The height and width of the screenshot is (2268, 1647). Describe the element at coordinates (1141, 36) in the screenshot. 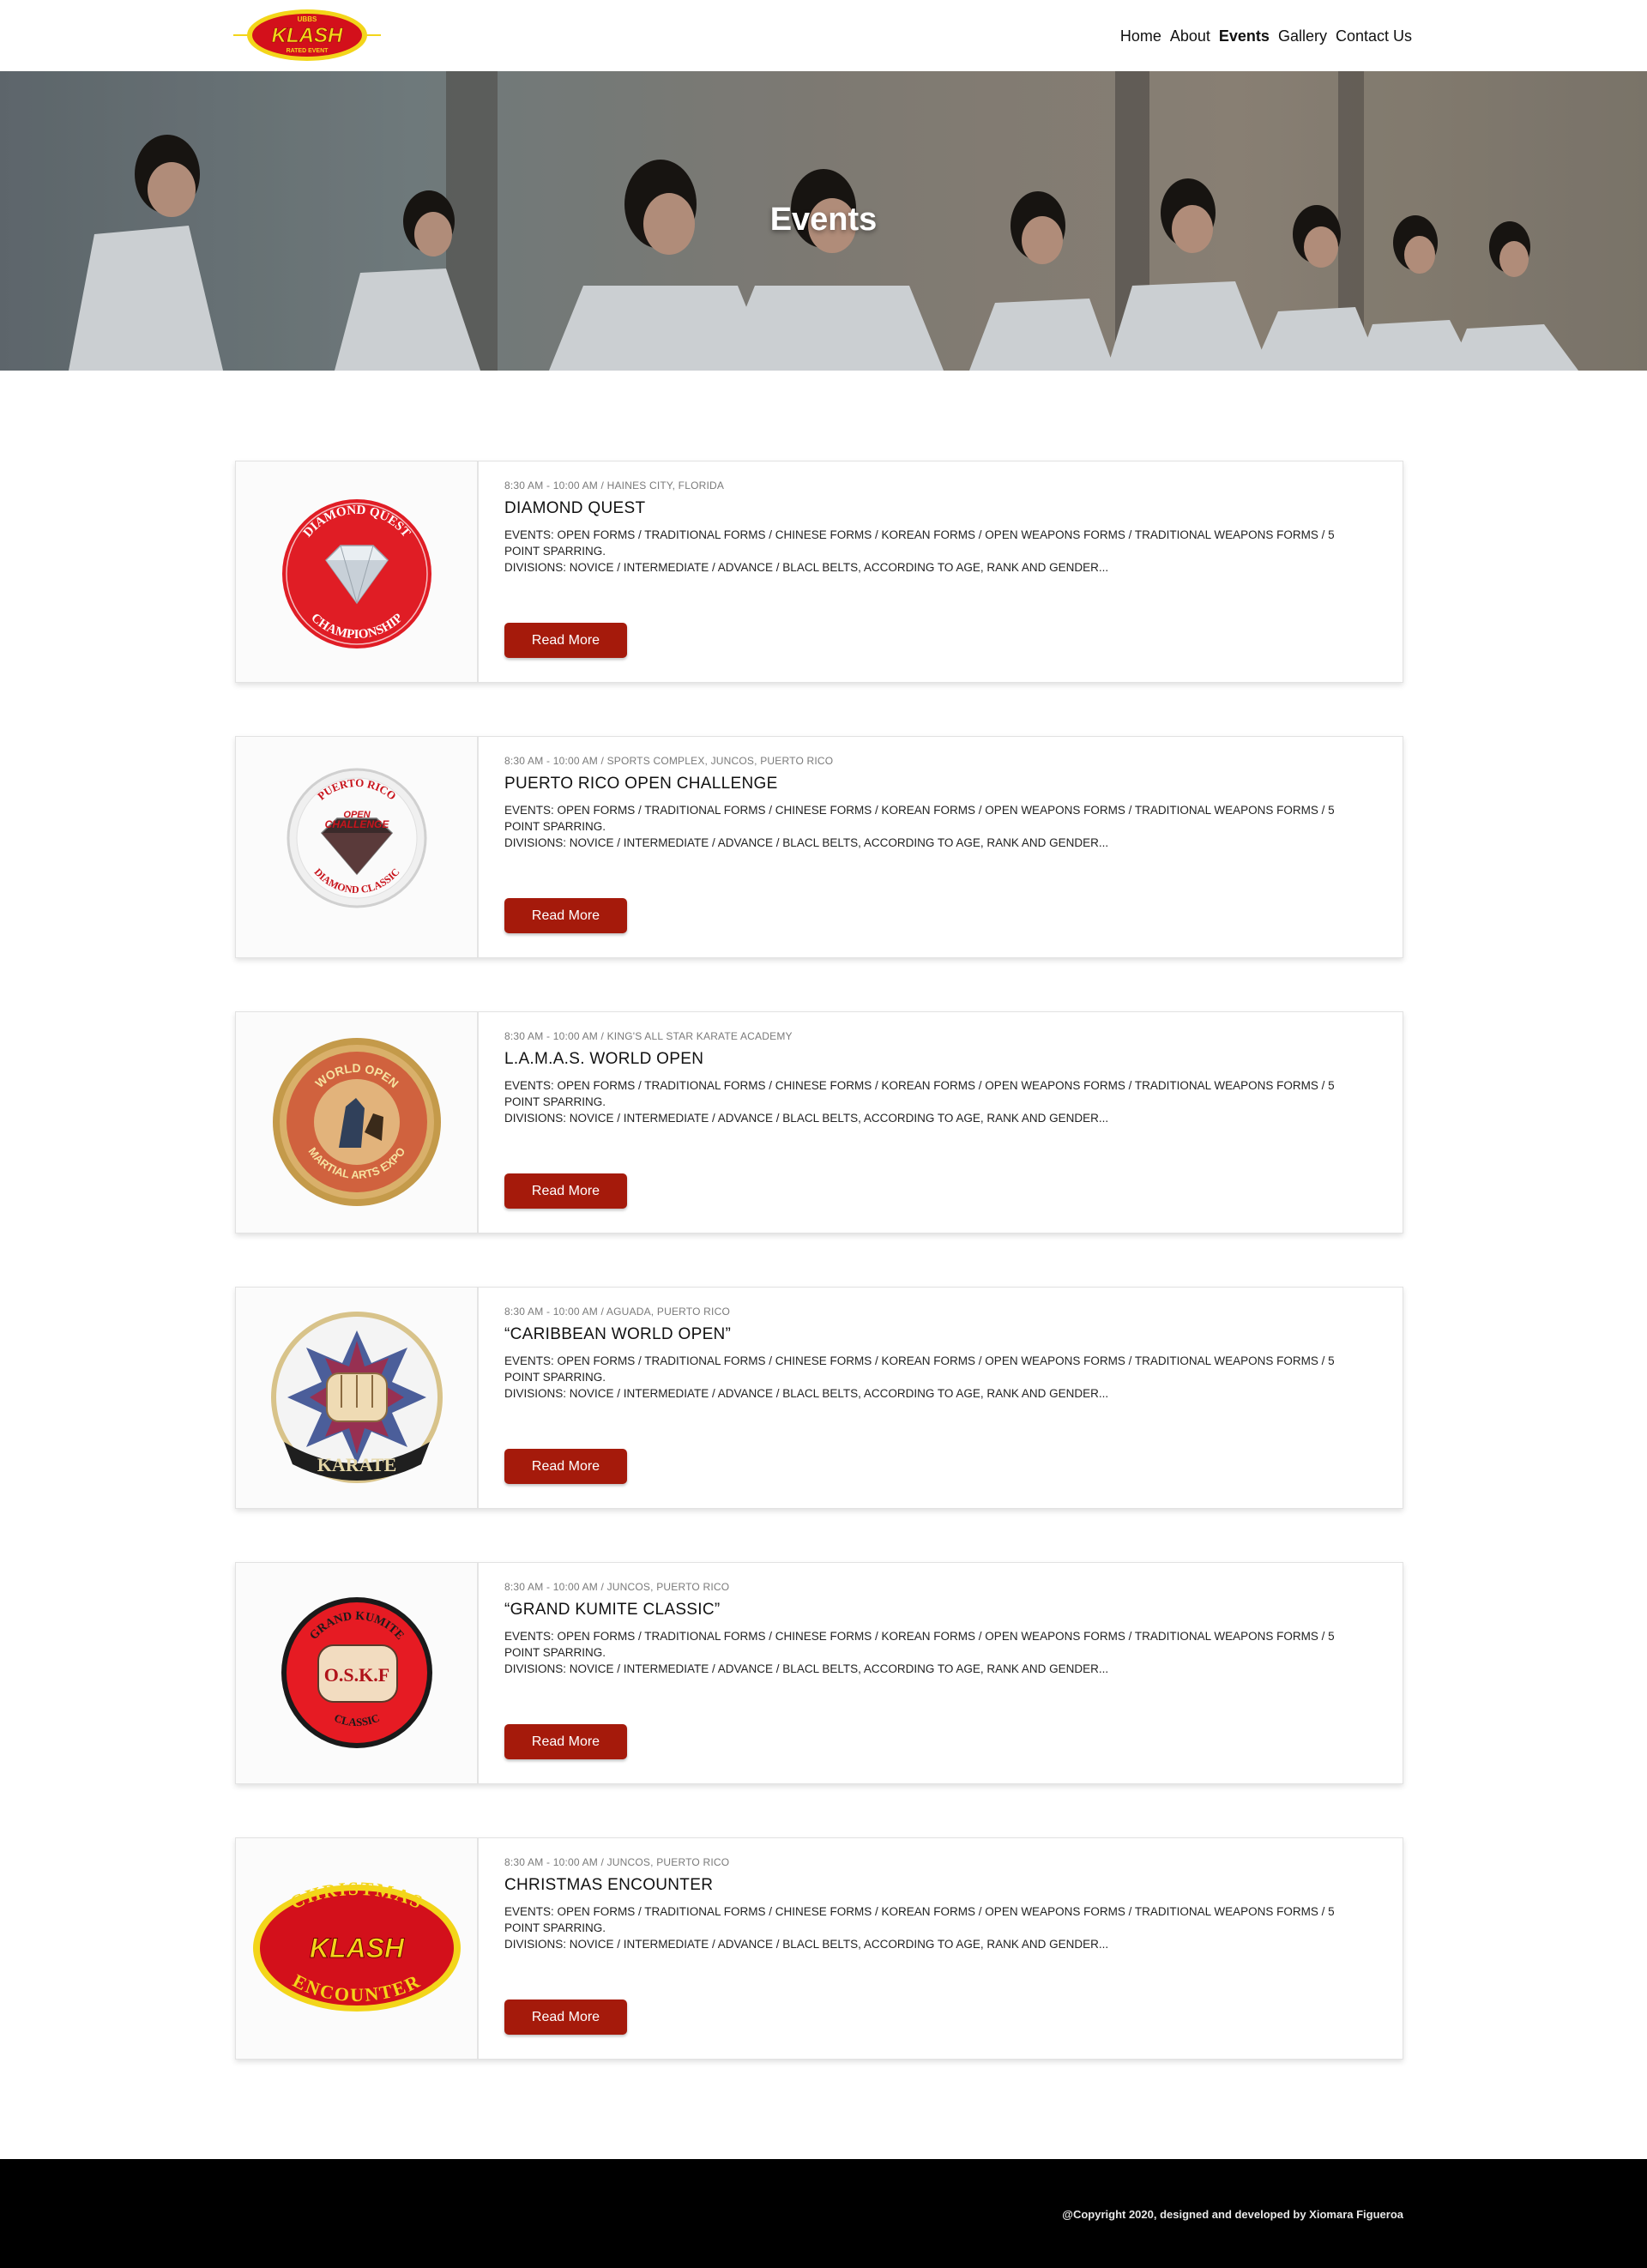

I see `nav-home: Home` at that location.